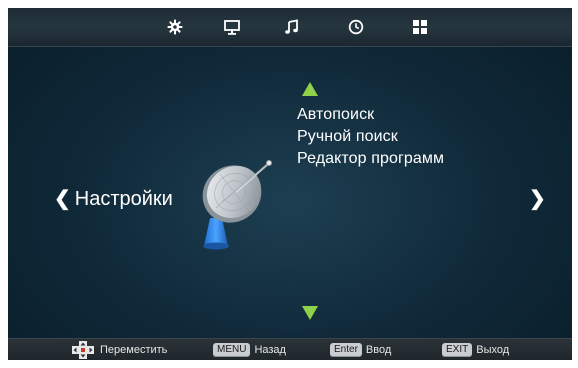  What do you see at coordinates (62, 199) in the screenshot?
I see `chevron-left-icon: ❮` at bounding box center [62, 199].